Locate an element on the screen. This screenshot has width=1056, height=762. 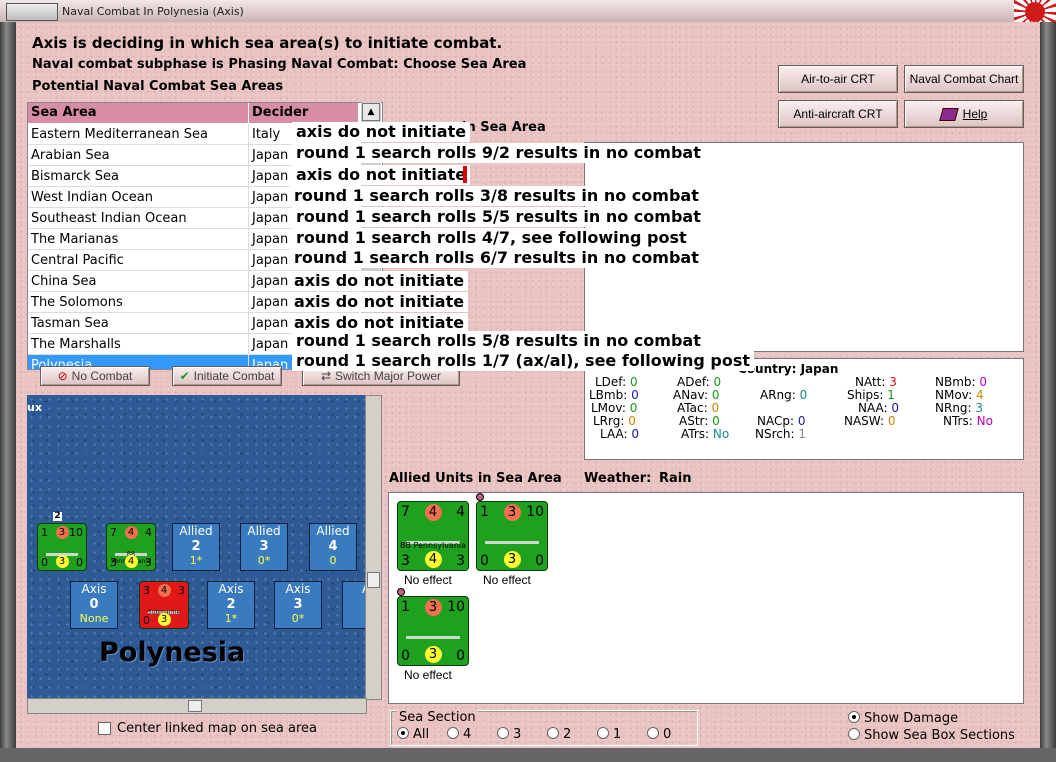
sea-box-number: 2 is located at coordinates (231, 604).